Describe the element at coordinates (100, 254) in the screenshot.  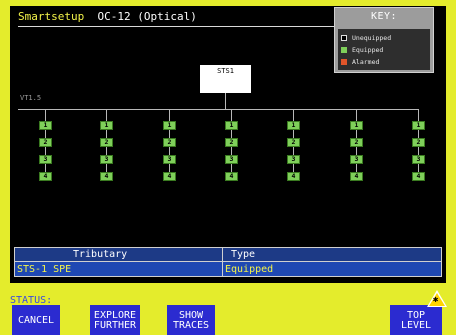
I see `header-tributary: Tributary` at that location.